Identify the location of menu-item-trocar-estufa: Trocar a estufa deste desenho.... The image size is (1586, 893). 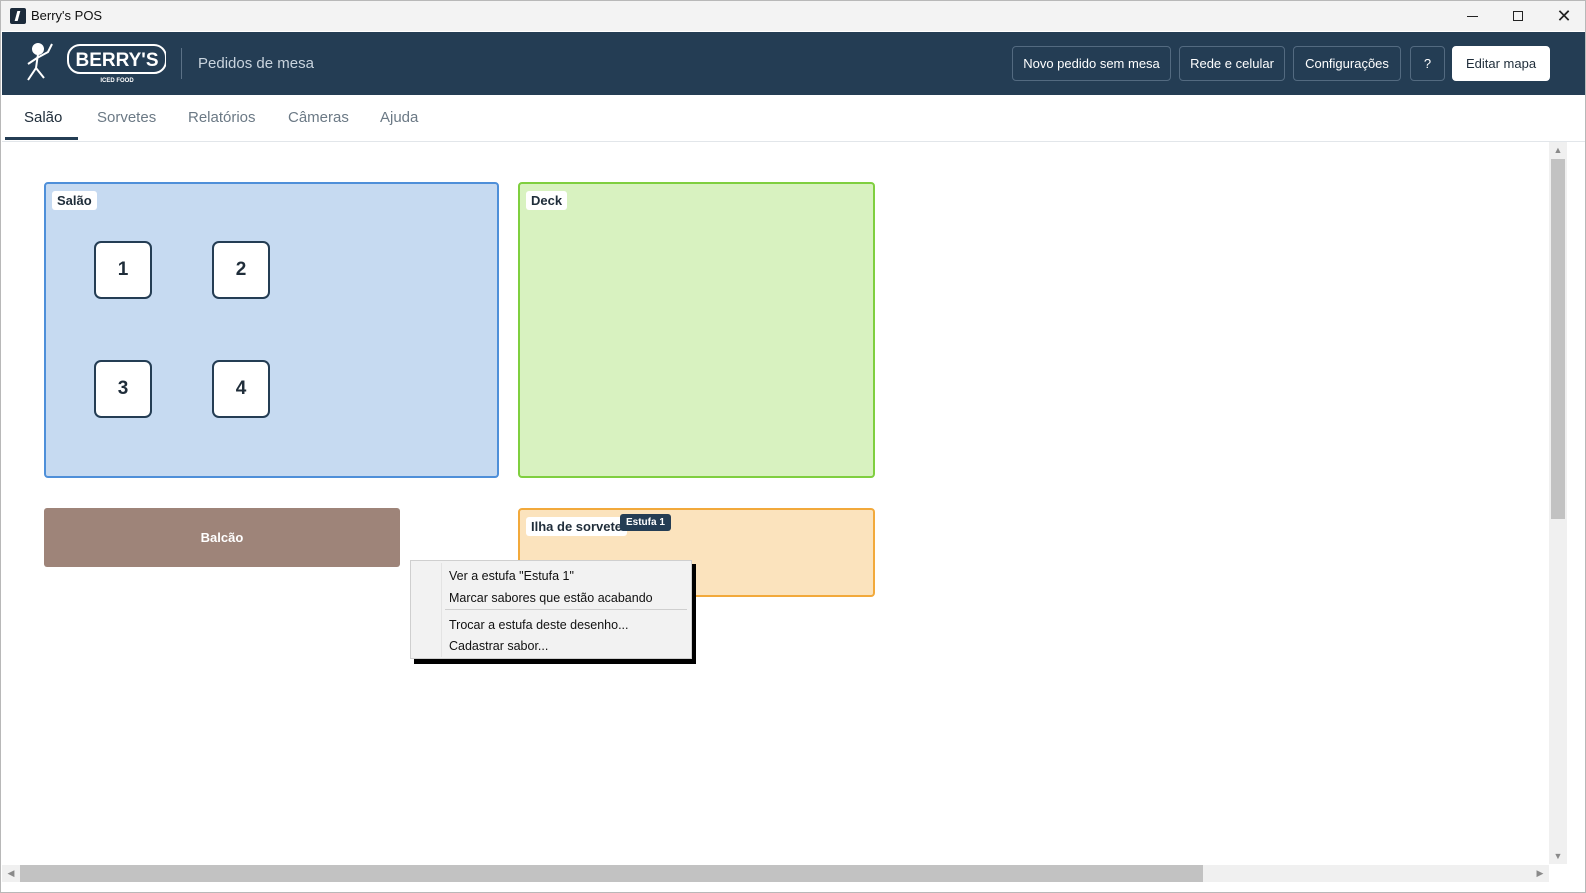
(539, 625).